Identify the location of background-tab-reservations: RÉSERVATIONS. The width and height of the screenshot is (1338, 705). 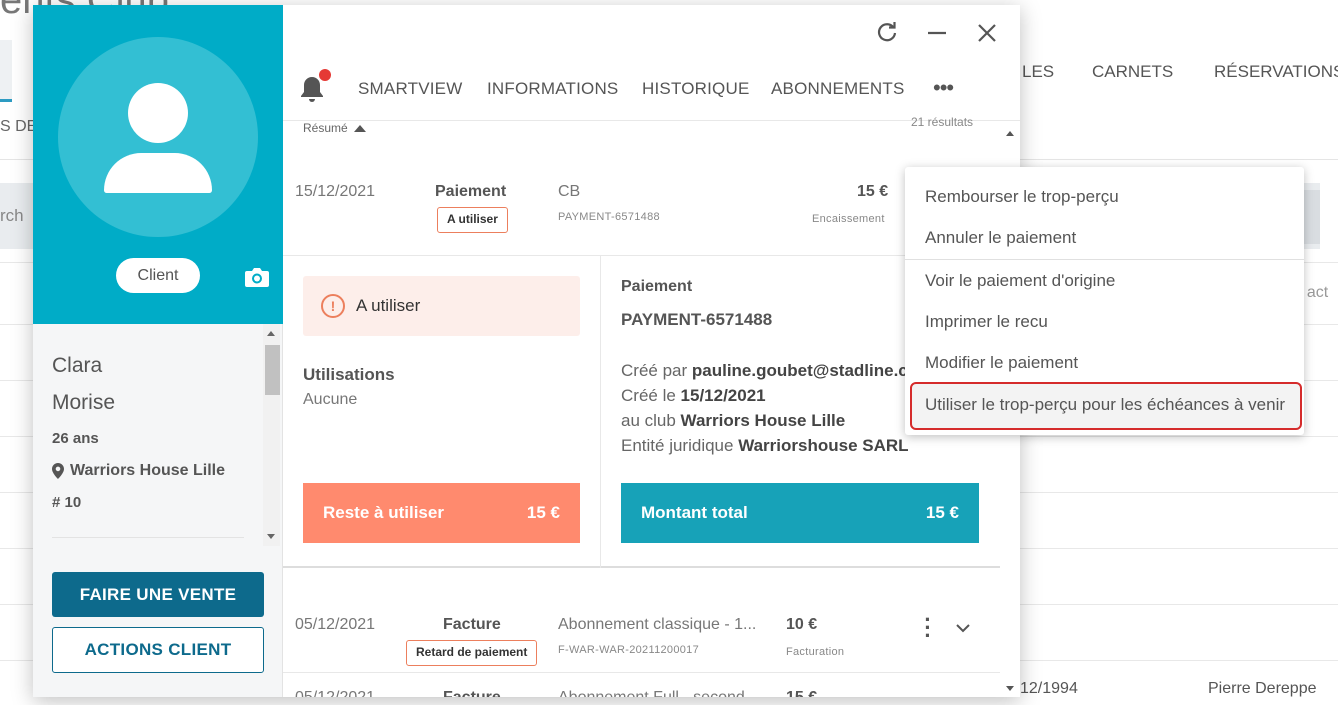
(1276, 72).